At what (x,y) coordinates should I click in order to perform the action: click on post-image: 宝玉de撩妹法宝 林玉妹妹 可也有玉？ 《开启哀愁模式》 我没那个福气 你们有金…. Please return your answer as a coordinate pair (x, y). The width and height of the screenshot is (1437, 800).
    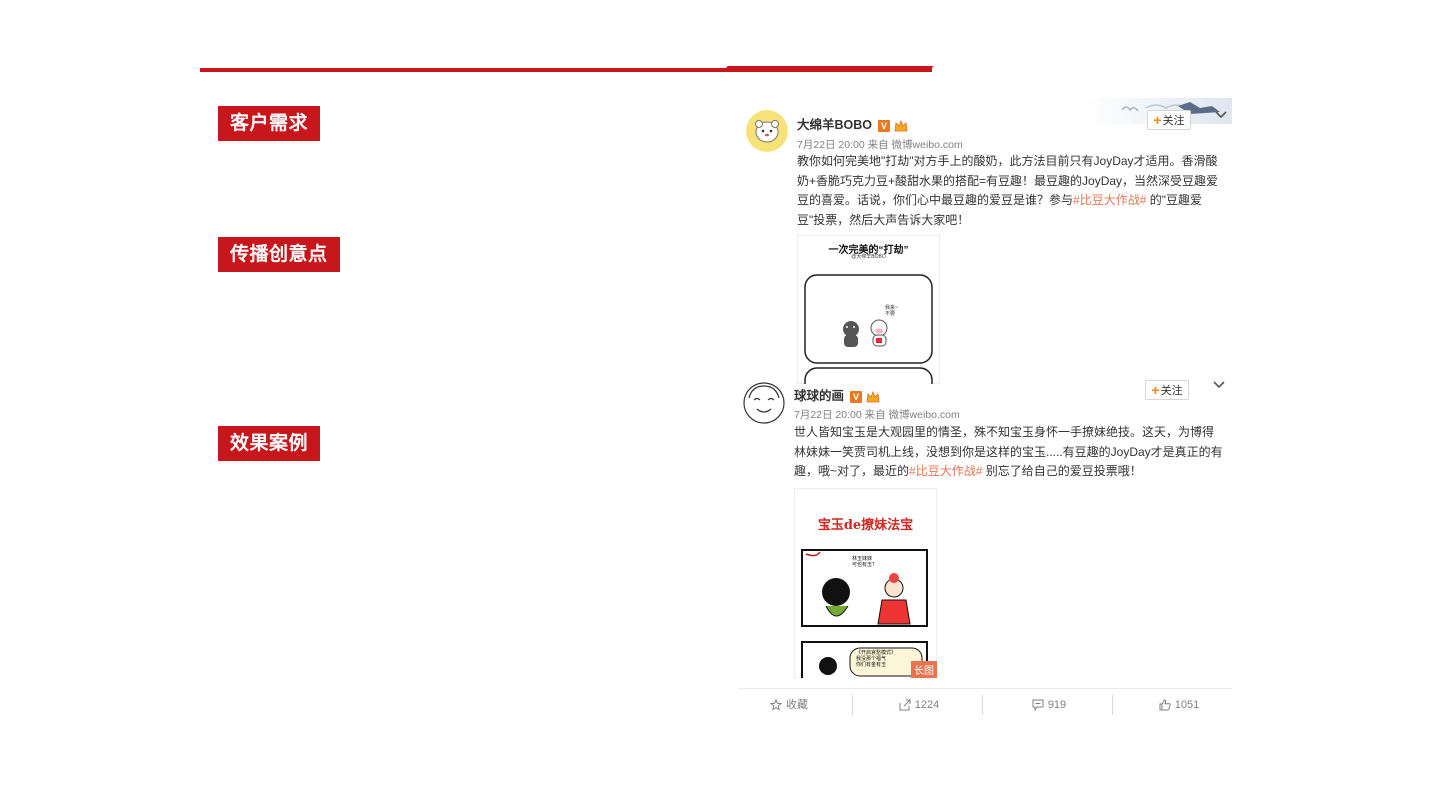
    Looking at the image, I should click on (865, 583).